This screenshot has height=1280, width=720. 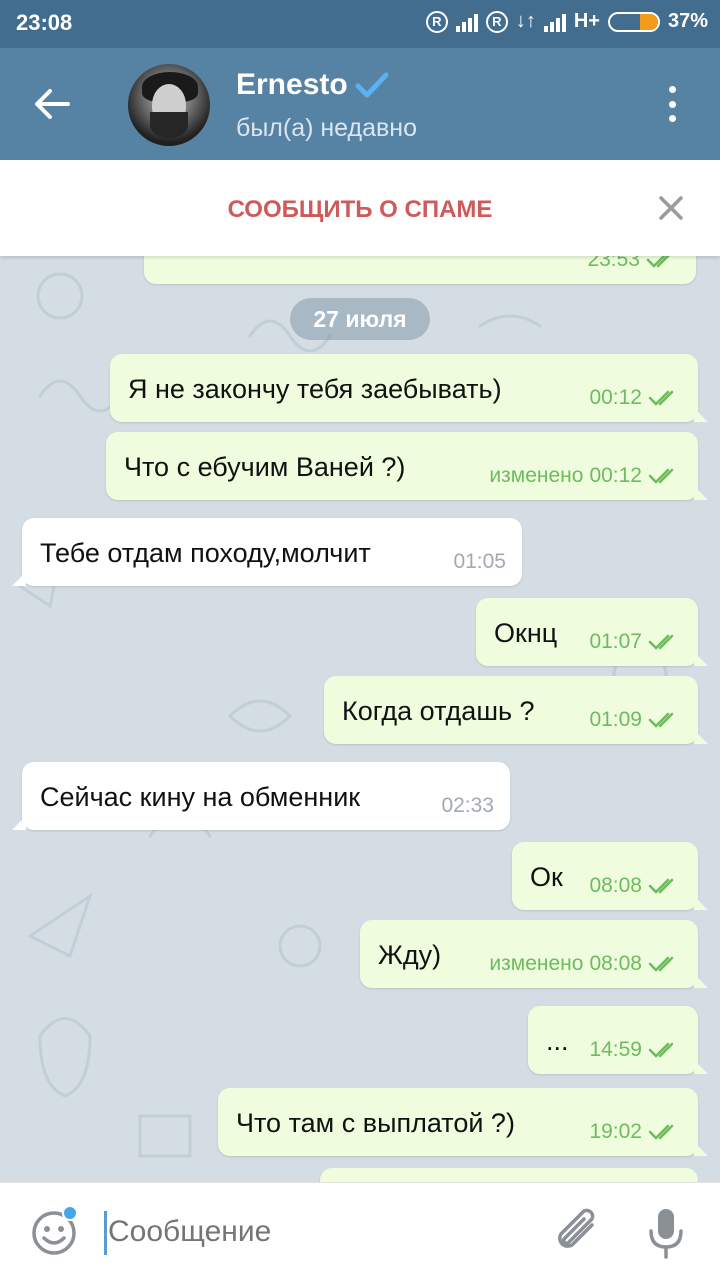 I want to click on message-bubble: Окнц 01:07, so click(x=592, y=632).